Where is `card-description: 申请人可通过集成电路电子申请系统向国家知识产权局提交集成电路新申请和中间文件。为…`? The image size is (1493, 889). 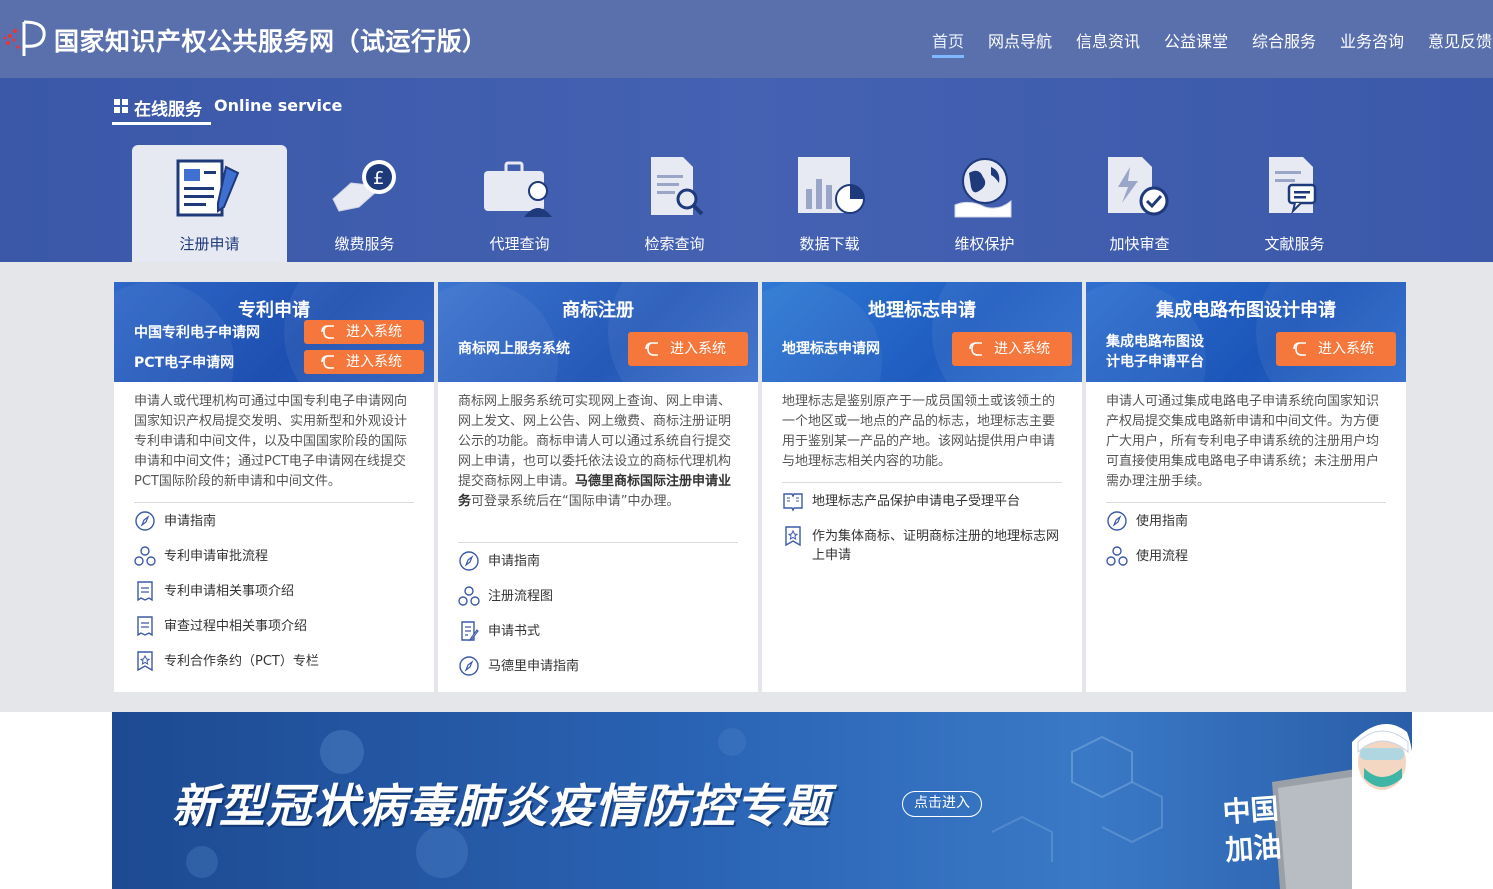
card-description: 申请人可通过集成电路电子申请系统向国家知识产权局提交集成电路新申请和中间文件。为… is located at coordinates (1243, 441).